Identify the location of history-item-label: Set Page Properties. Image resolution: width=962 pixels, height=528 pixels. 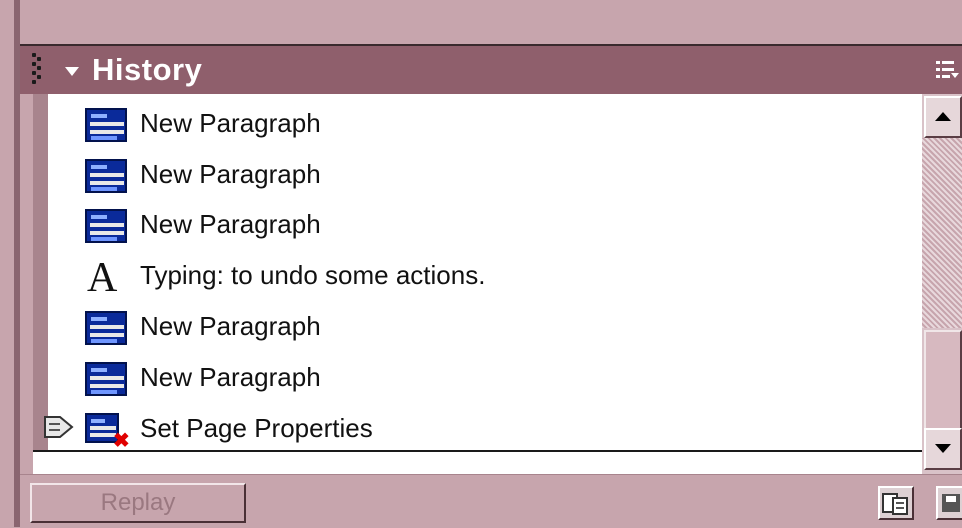
(256, 428).